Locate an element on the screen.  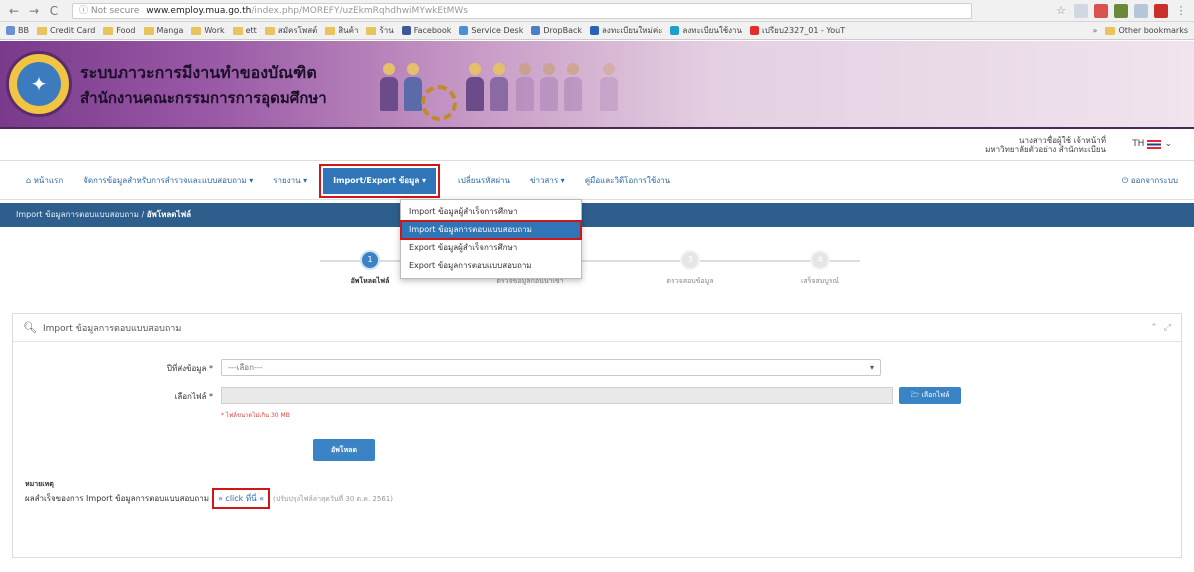
bookmark-item: ร้าน is located at coordinates (380, 30).